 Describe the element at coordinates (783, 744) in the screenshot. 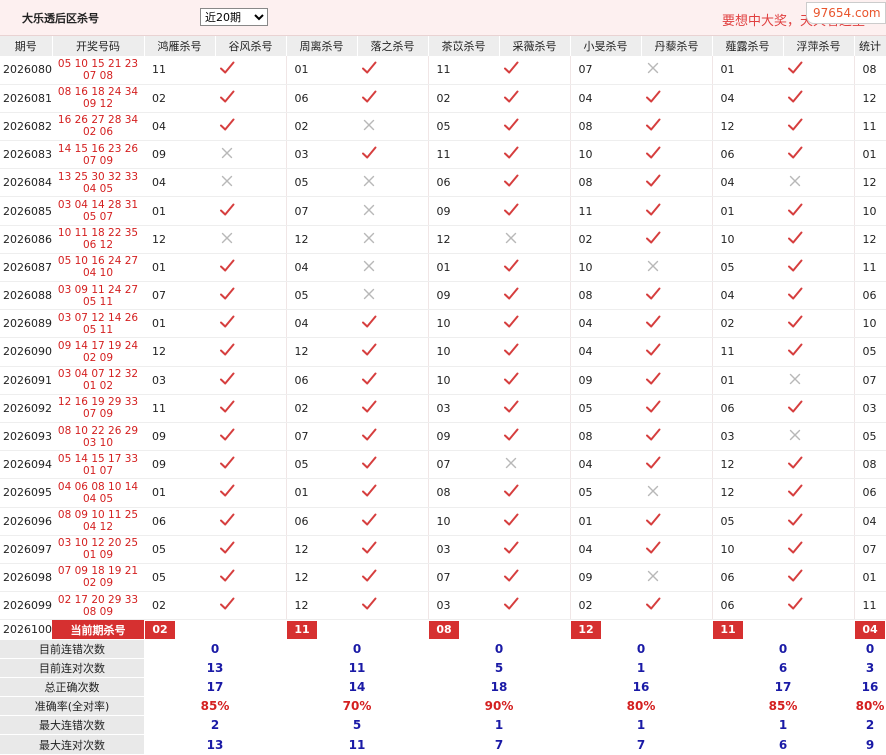

I see `summary-value: 6` at that location.